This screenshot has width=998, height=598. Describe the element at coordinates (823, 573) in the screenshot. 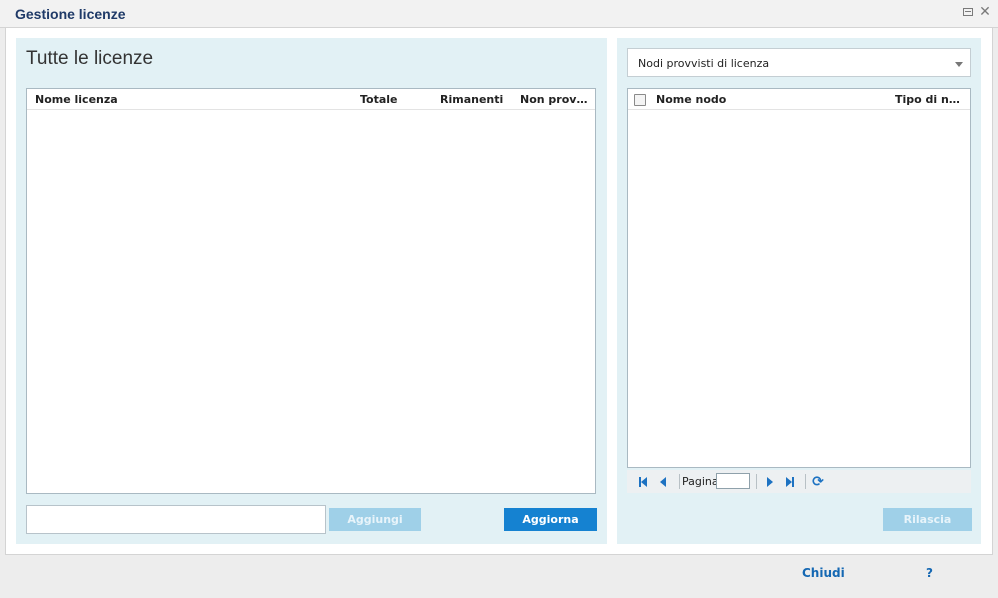

I see `close-link: Chiudi` at that location.